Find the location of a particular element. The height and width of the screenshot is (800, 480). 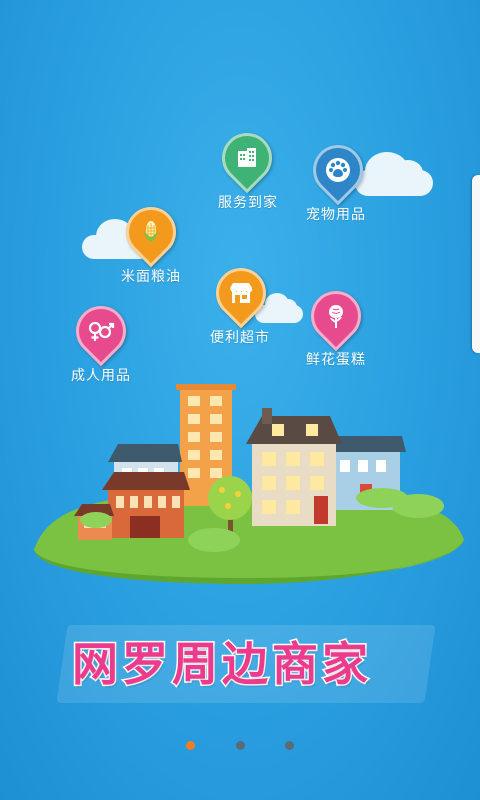

adult-products-pin is located at coordinates (101, 331).